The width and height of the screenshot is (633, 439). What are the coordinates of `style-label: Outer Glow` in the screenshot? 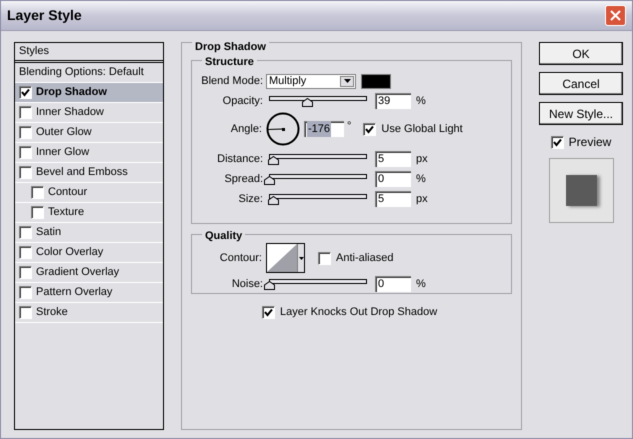 It's located at (64, 132).